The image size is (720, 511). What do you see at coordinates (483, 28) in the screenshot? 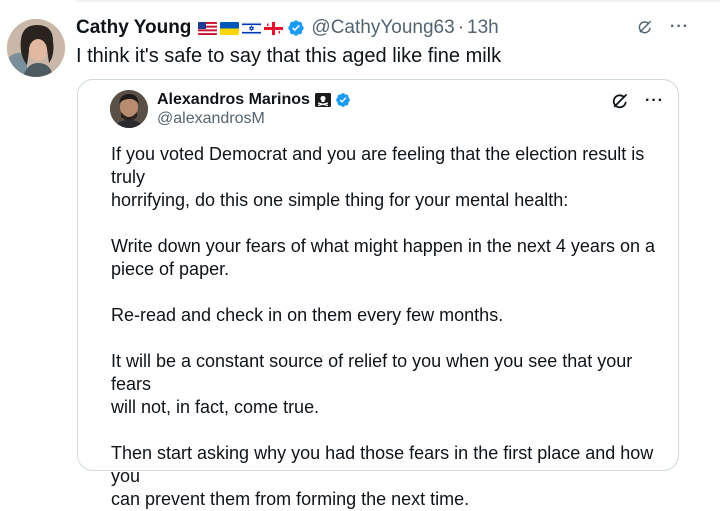
I see `timestamp: 13h` at bounding box center [483, 28].